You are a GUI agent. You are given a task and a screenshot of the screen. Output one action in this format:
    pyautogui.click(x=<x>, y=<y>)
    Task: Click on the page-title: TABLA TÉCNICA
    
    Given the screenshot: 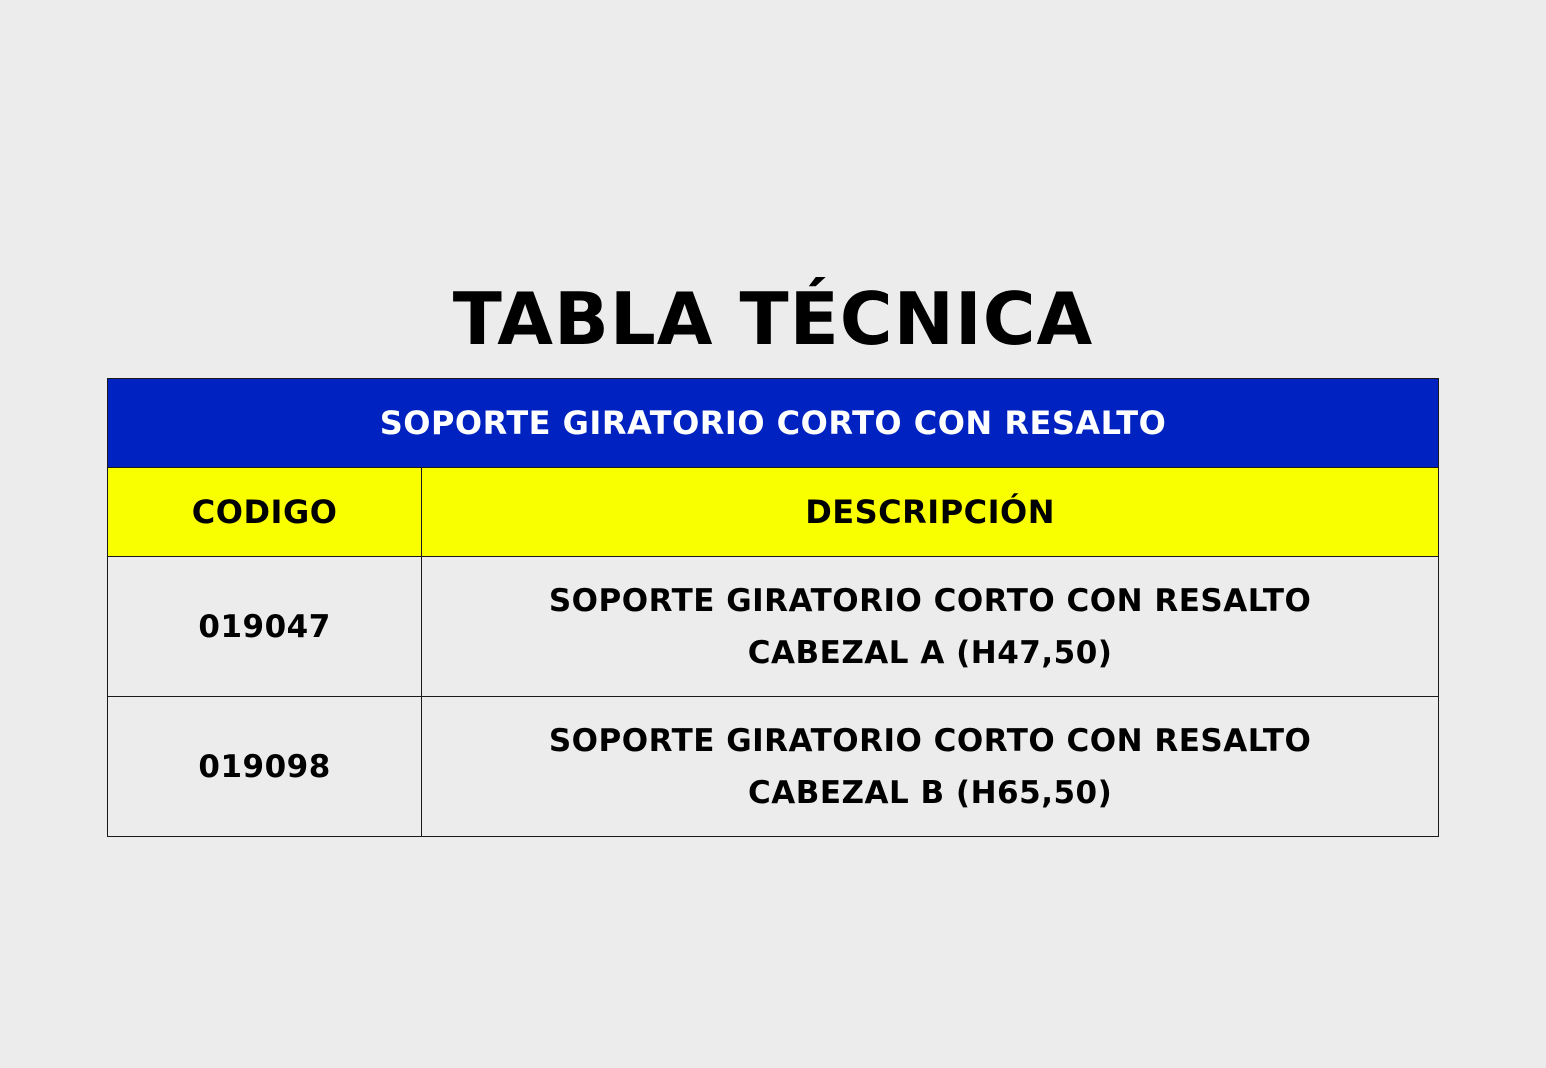 What is the action you would take?
    pyautogui.click(x=773, y=319)
    